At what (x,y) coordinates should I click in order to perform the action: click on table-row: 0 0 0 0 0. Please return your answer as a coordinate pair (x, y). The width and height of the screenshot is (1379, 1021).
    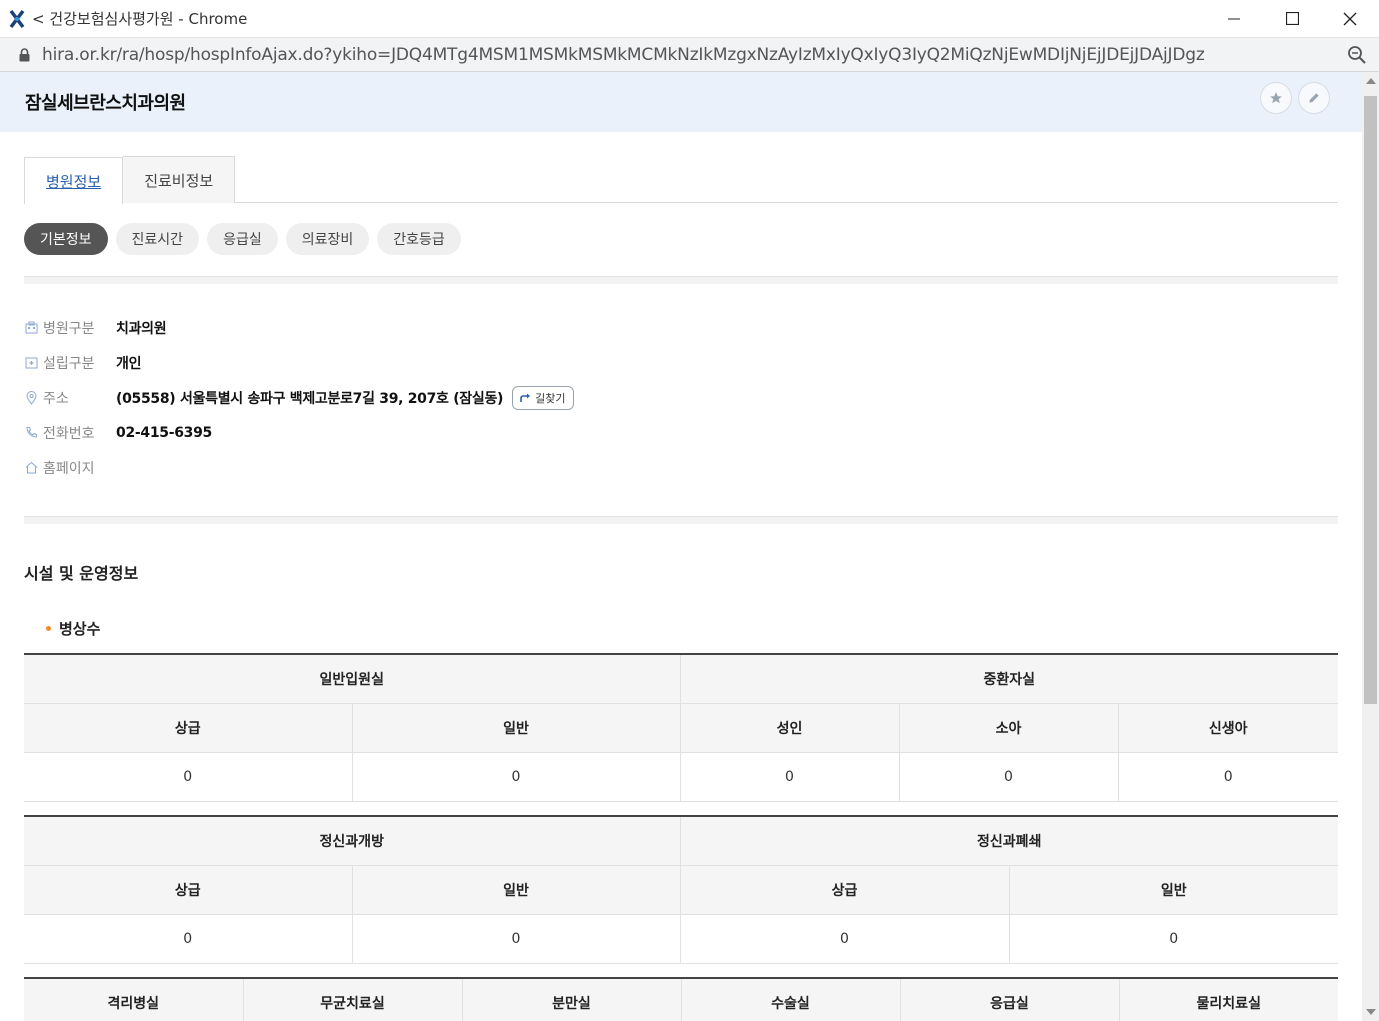
    Looking at the image, I should click on (681, 777).